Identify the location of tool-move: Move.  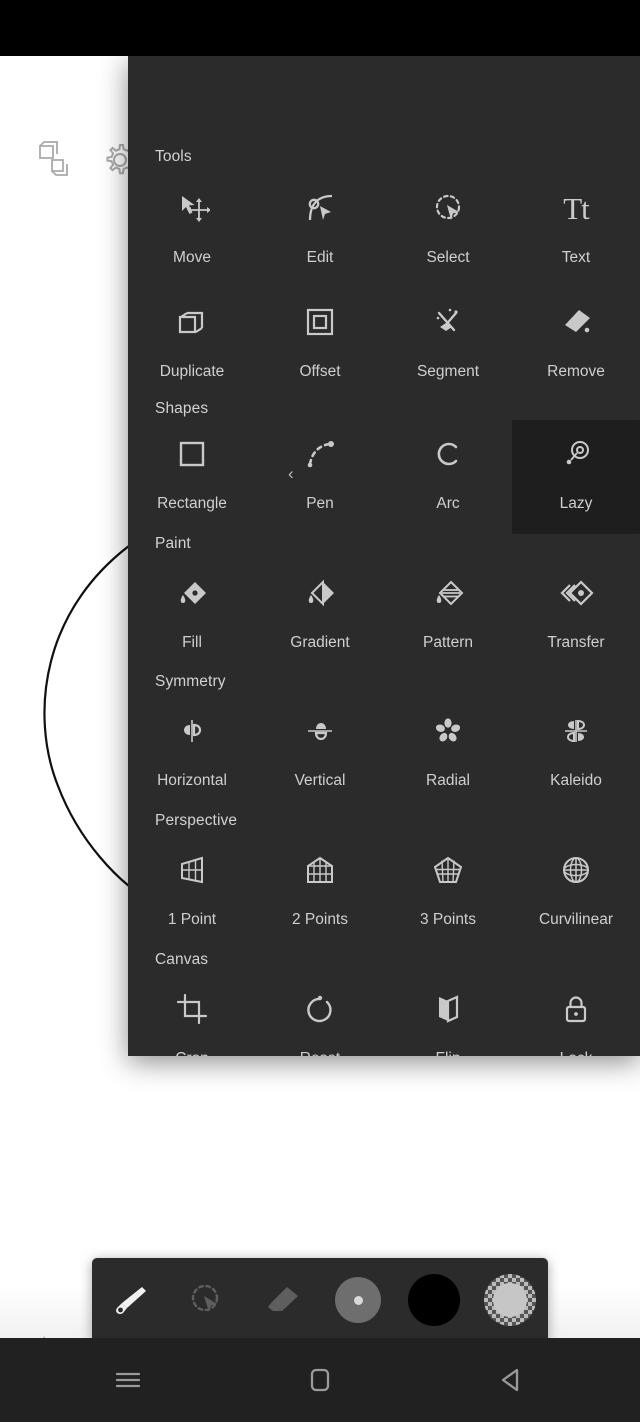
(192, 231).